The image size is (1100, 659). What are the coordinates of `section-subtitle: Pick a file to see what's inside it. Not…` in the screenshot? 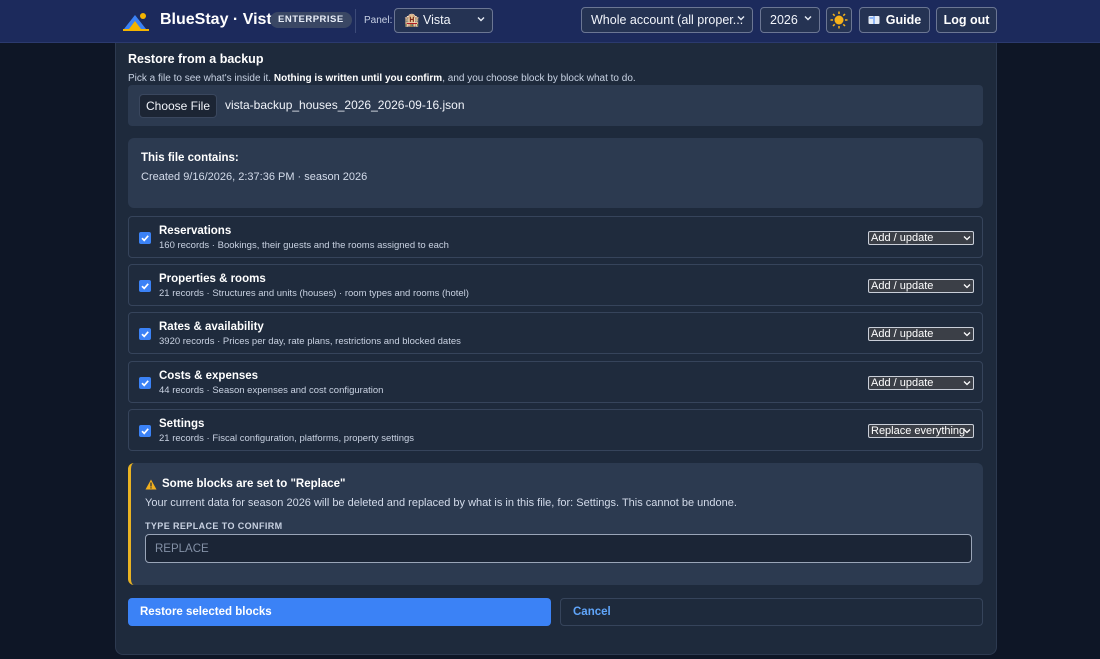 It's located at (382, 78).